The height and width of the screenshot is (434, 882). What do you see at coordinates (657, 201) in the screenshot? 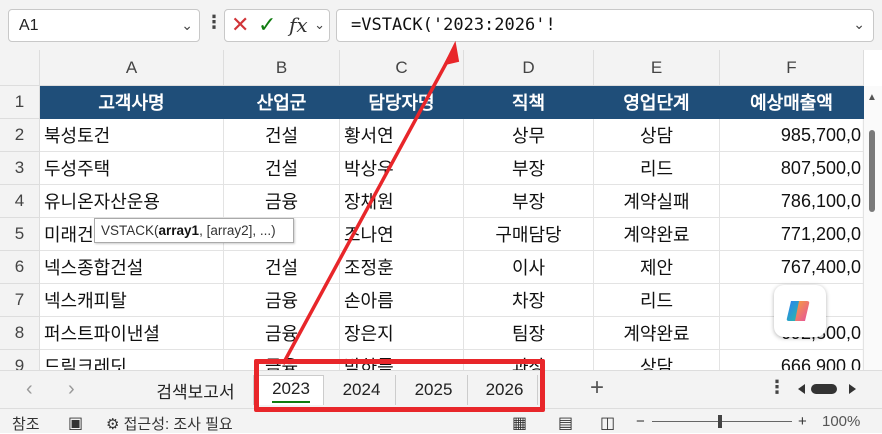
I see `table-cell: 계약실패` at bounding box center [657, 201].